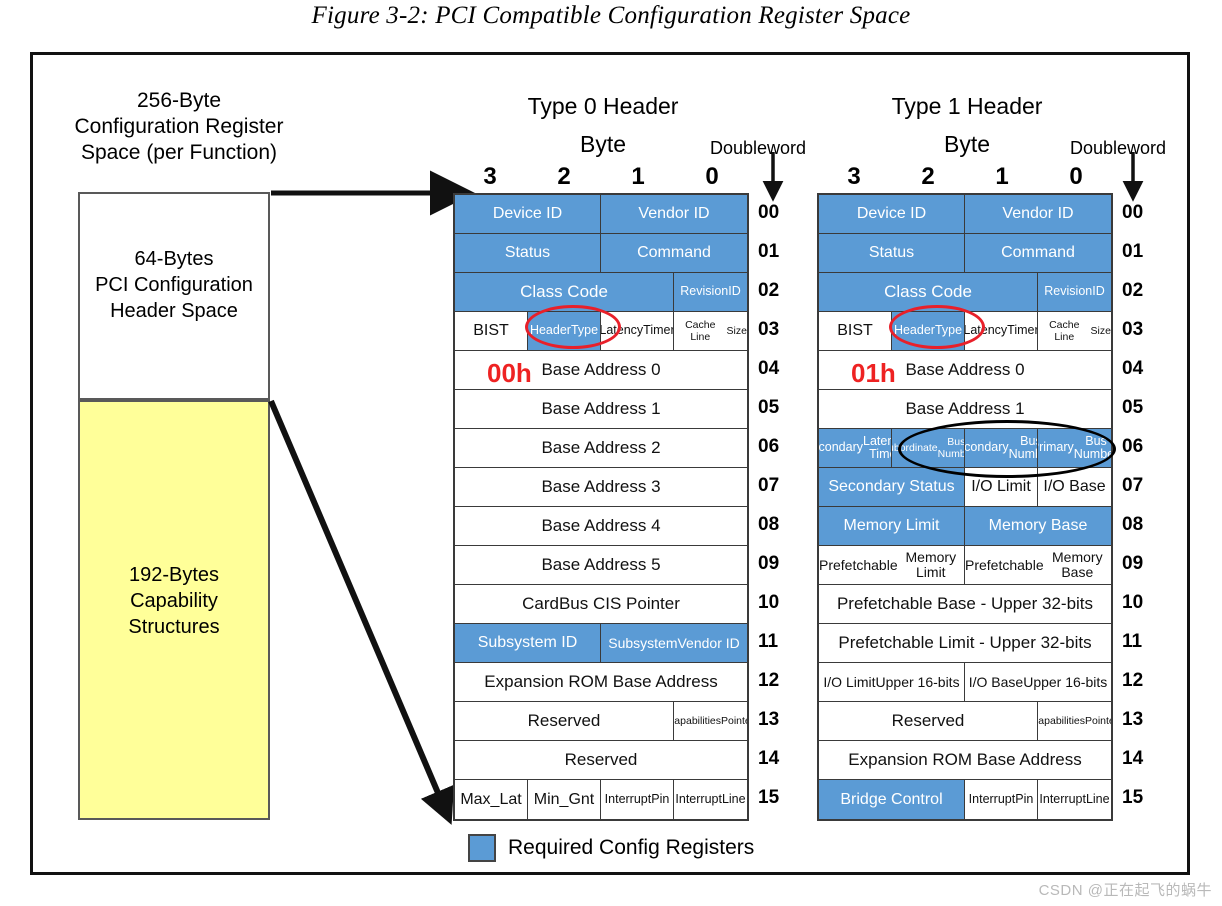 This screenshot has height=906, width=1222. Describe the element at coordinates (601, 565) in the screenshot. I see `register-row: Base Address 5` at that location.